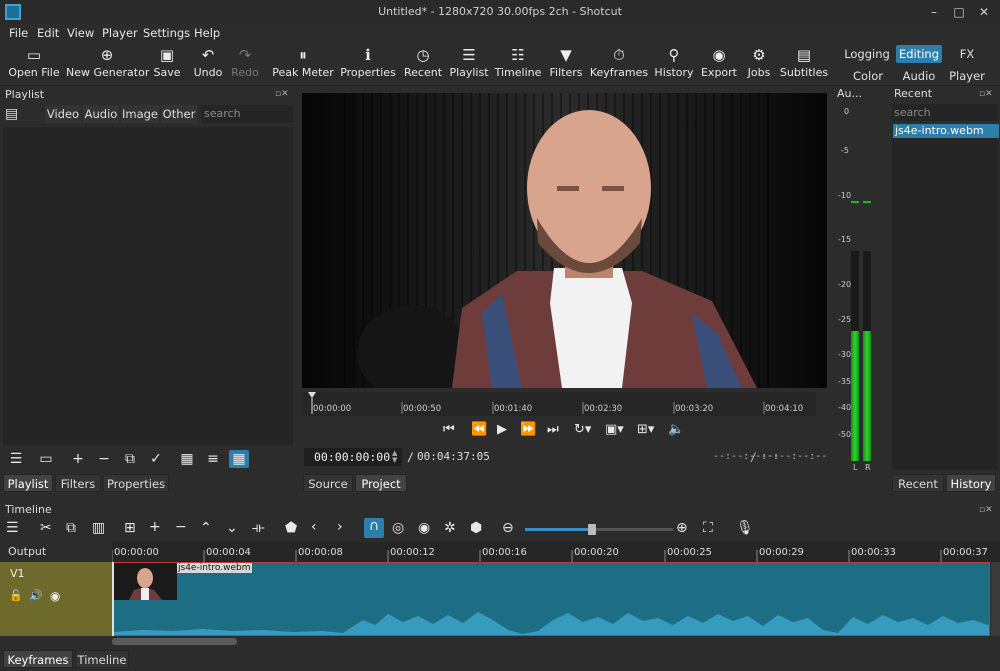  I want to click on filter-video-button: Video, so click(63, 114).